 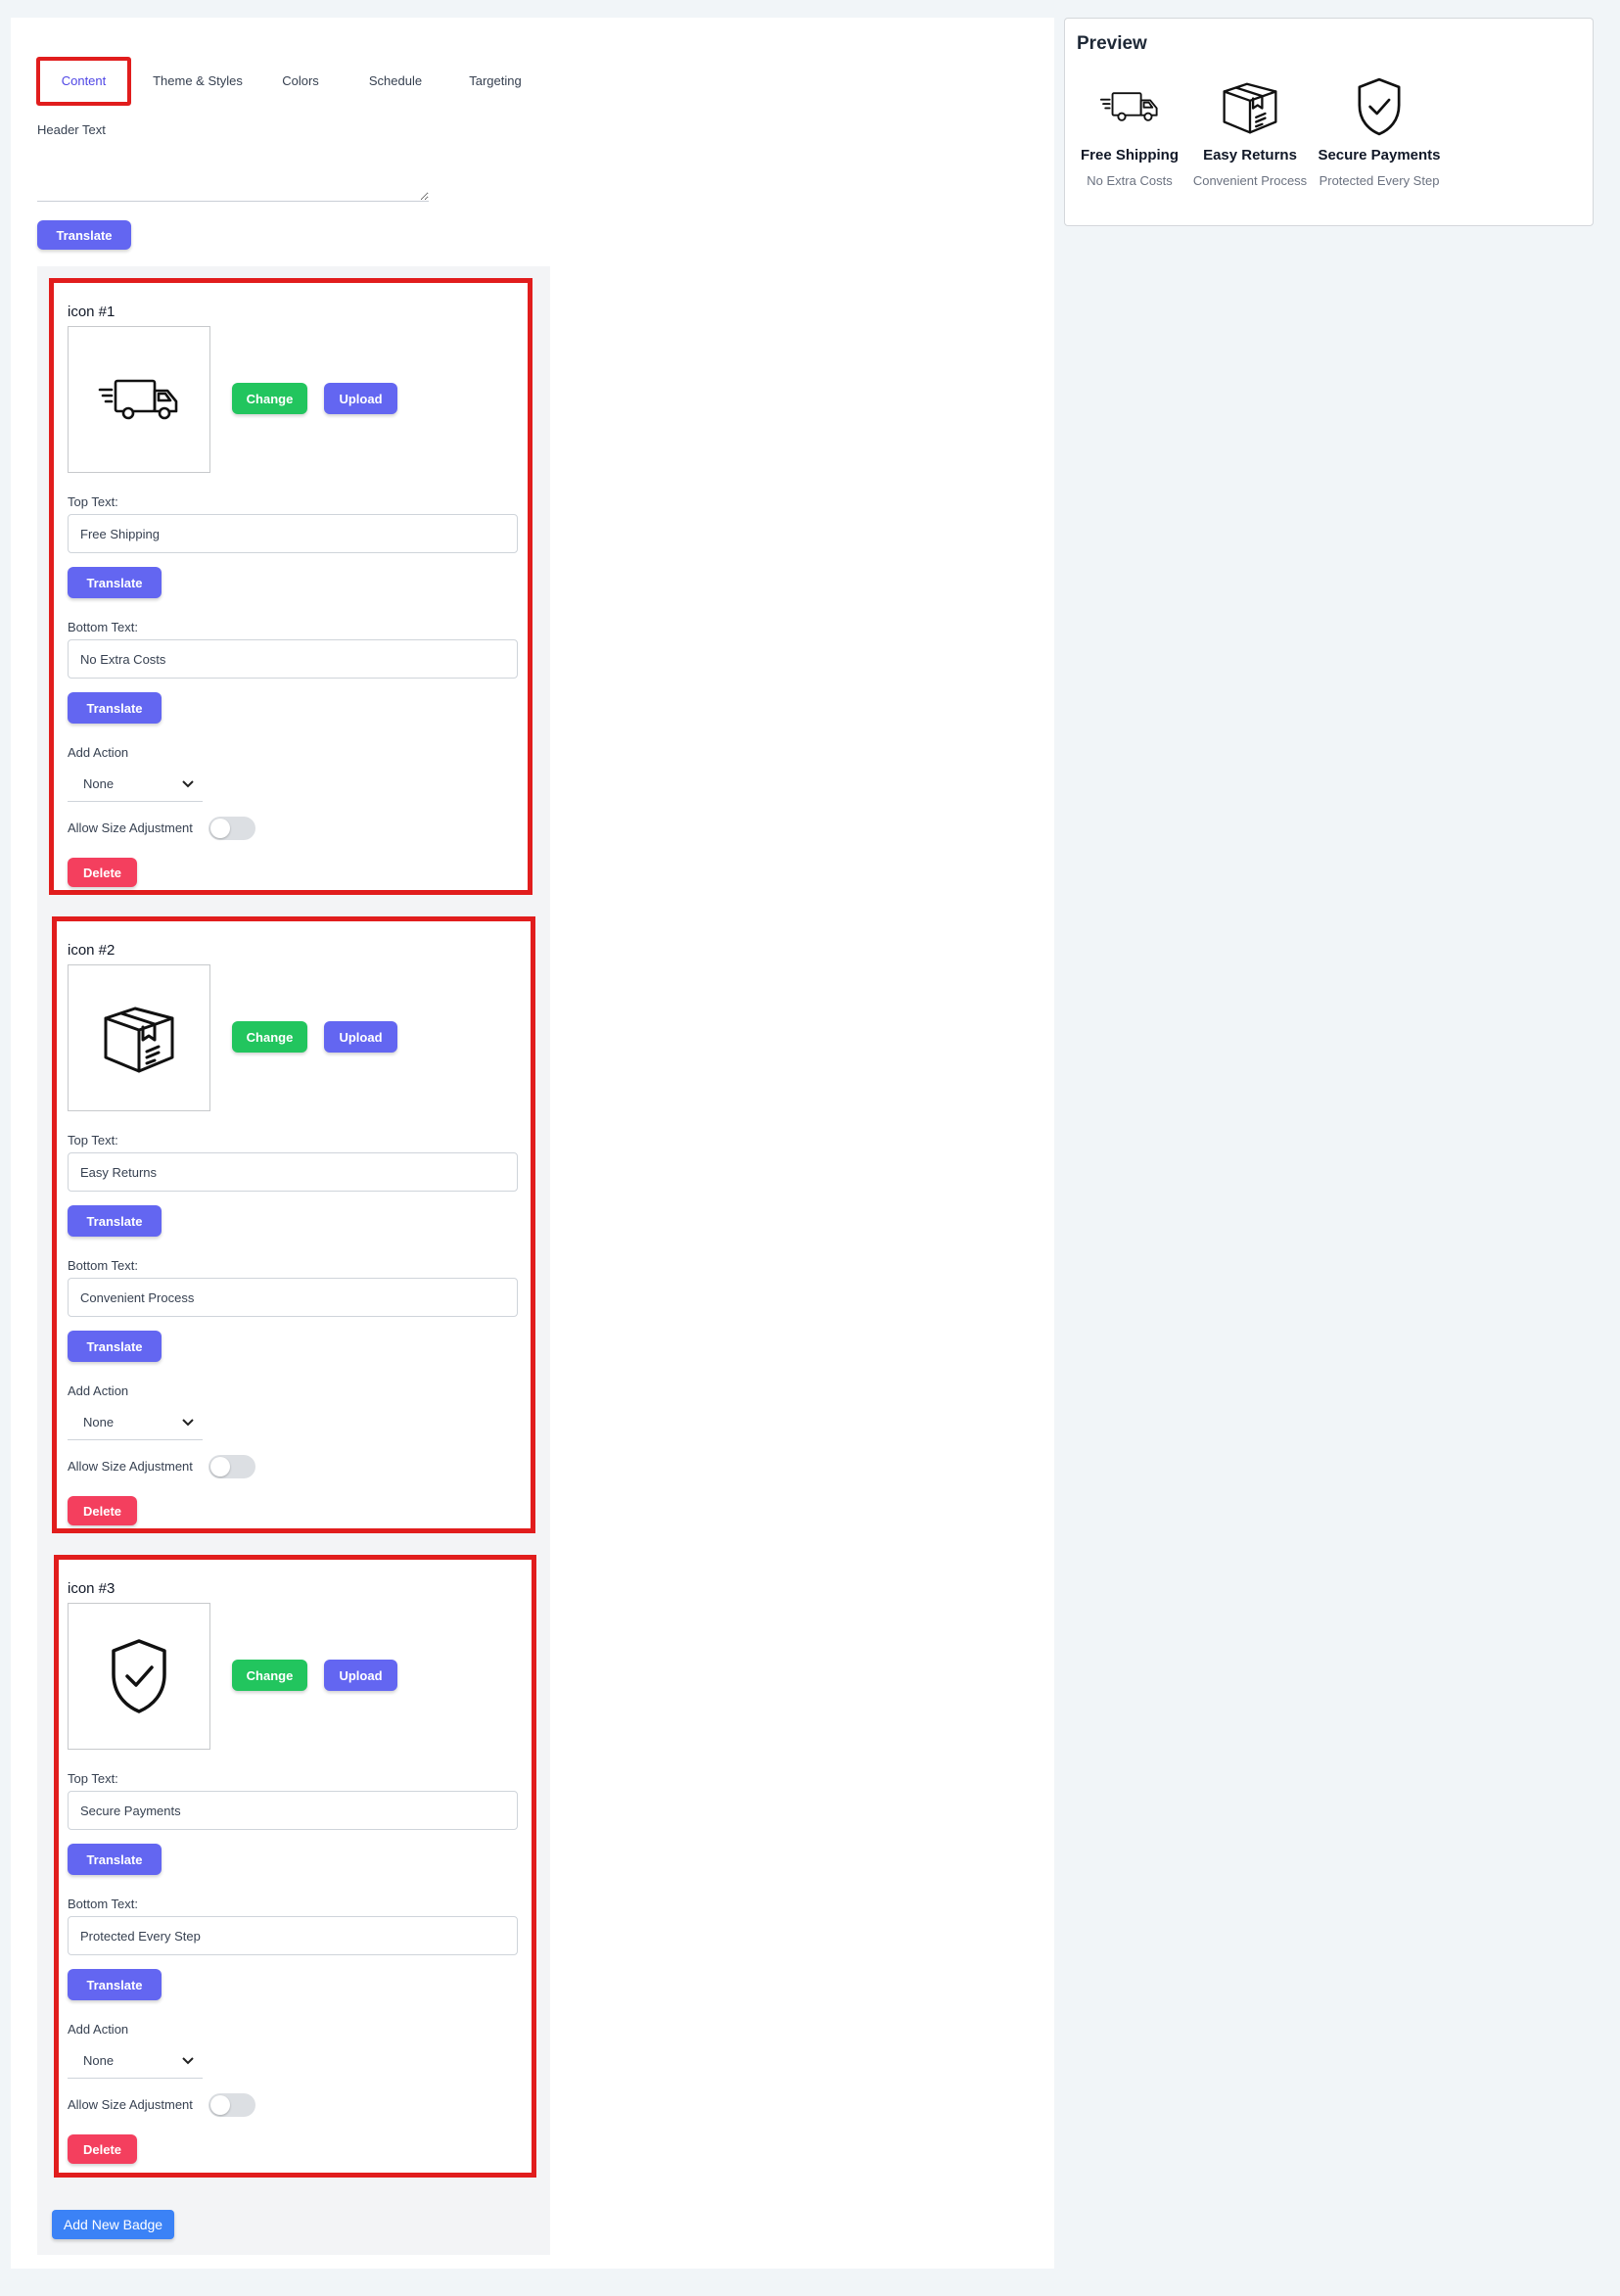 I want to click on preview-badge-2: Easy Returns Convenient Process, so click(x=1250, y=130).